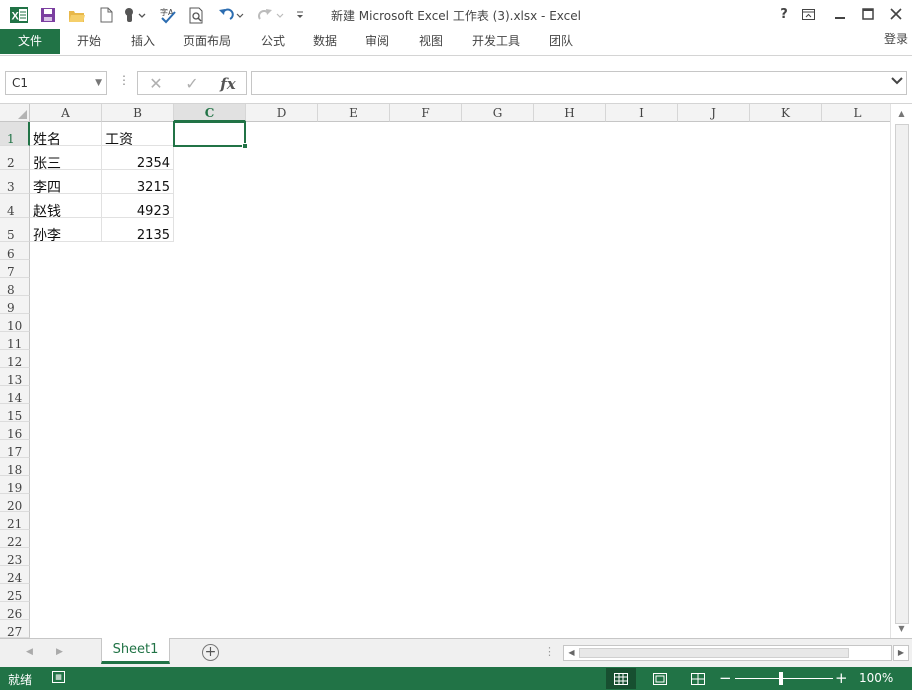  I want to click on cell-a5: 孙李, so click(66, 230).